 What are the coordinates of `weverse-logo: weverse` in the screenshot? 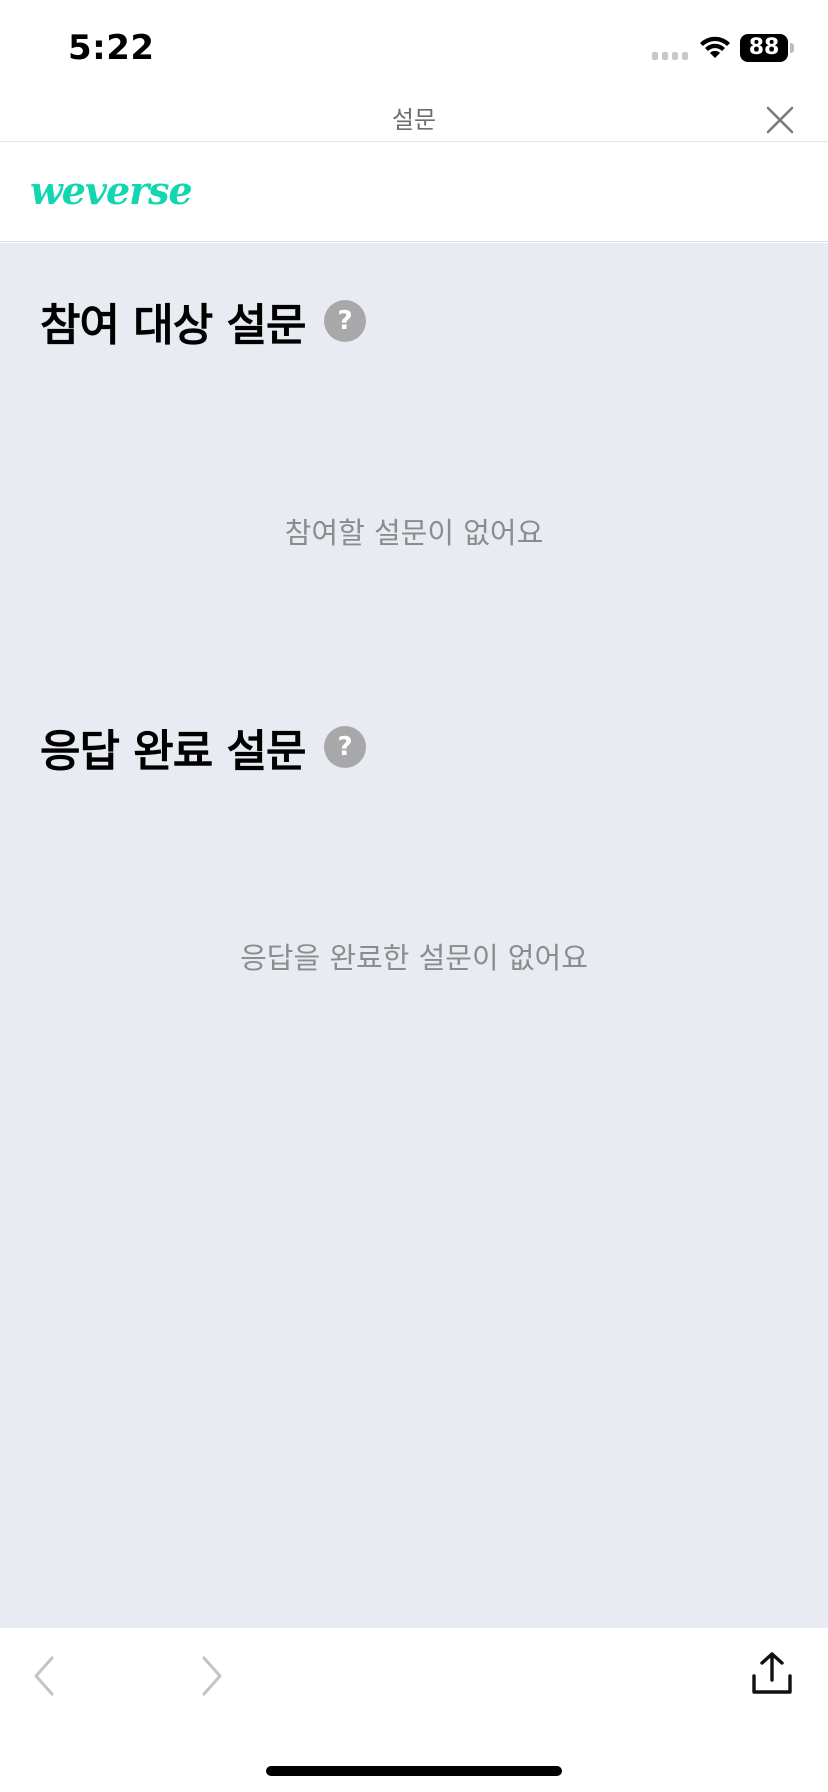 It's located at (111, 191).